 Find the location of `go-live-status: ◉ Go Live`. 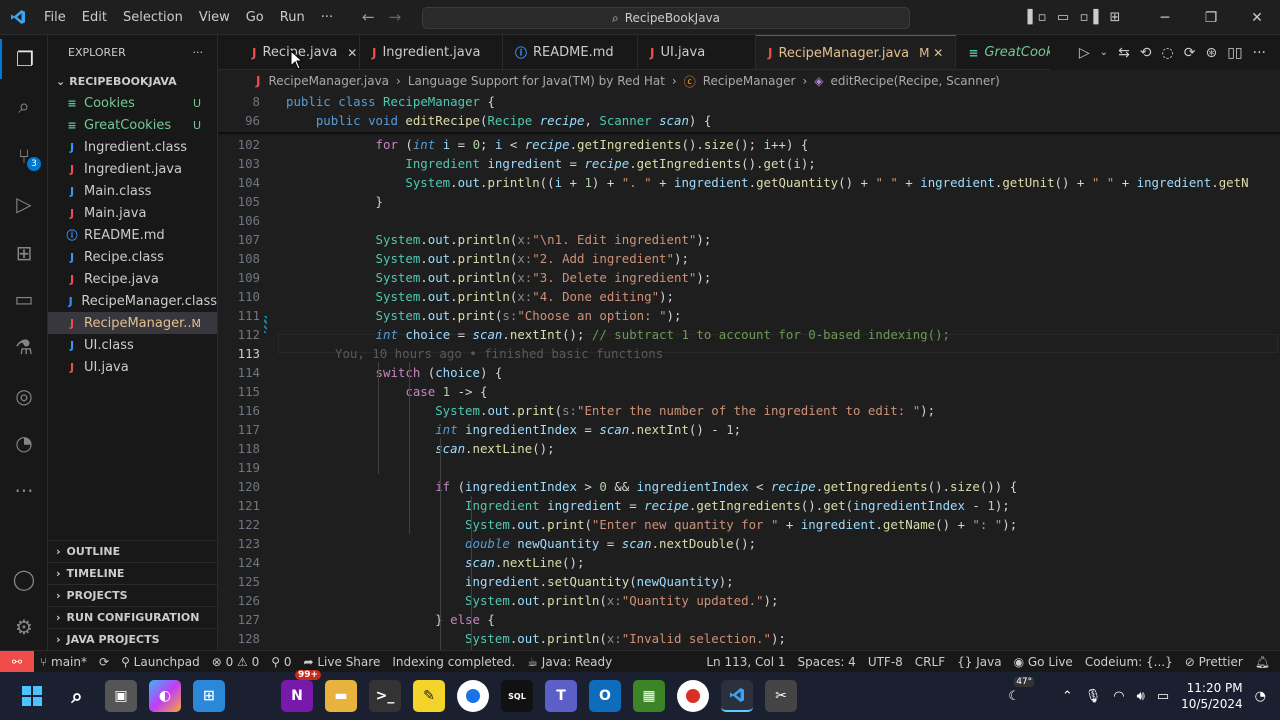

go-live-status: ◉ Go Live is located at coordinates (1043, 662).